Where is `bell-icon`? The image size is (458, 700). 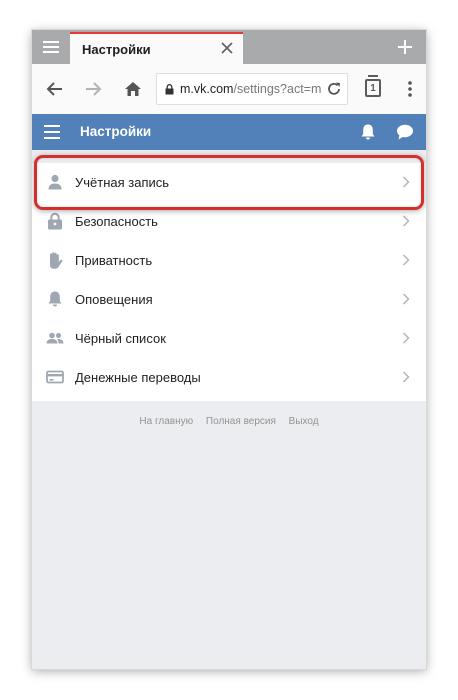 bell-icon is located at coordinates (55, 299).